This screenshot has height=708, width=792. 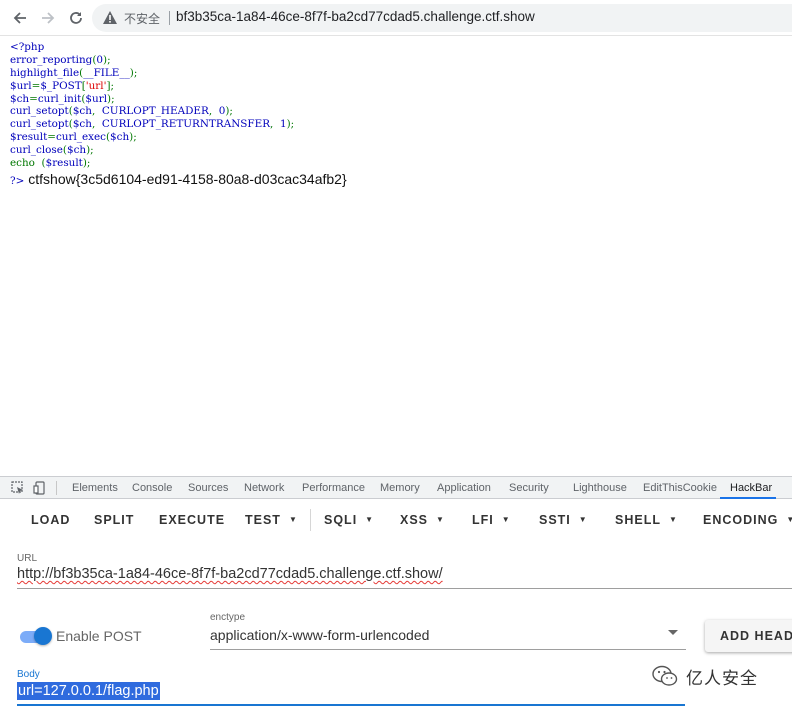 What do you see at coordinates (192, 520) in the screenshot?
I see `execute-button: EXECUTE` at bounding box center [192, 520].